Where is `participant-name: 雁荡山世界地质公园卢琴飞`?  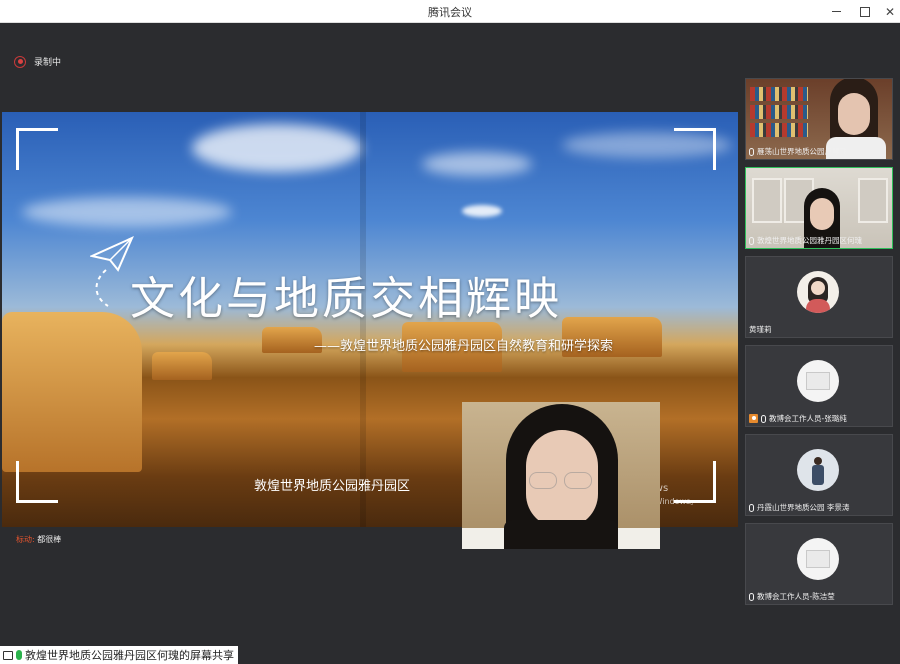
participant-name: 雁荡山世界地质公园卢琴飞 is located at coordinates (798, 151).